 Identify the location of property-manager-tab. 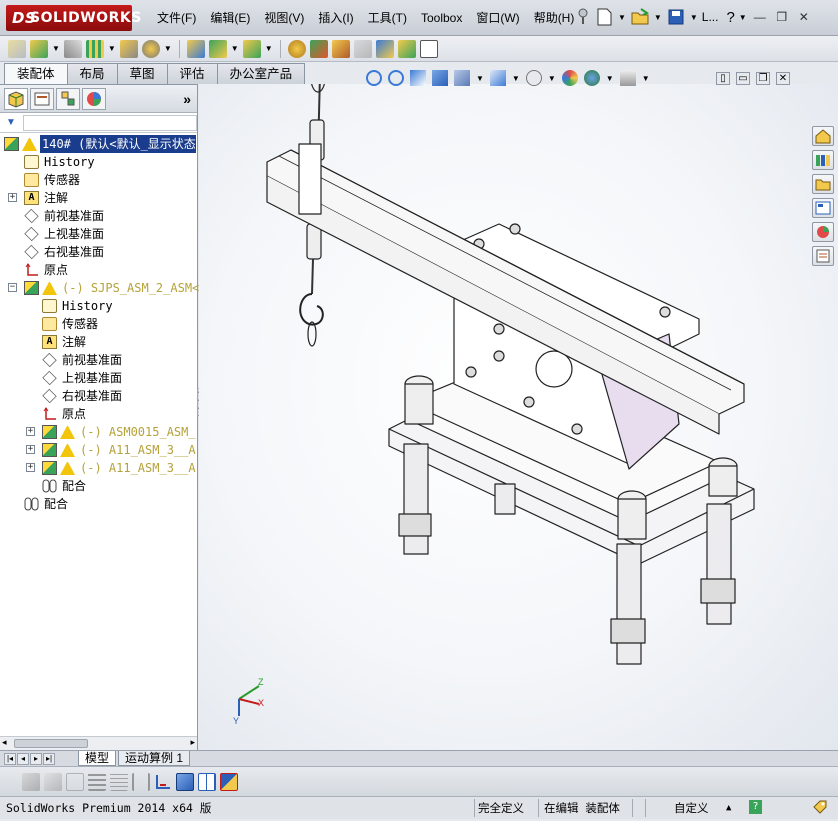
(42, 98).